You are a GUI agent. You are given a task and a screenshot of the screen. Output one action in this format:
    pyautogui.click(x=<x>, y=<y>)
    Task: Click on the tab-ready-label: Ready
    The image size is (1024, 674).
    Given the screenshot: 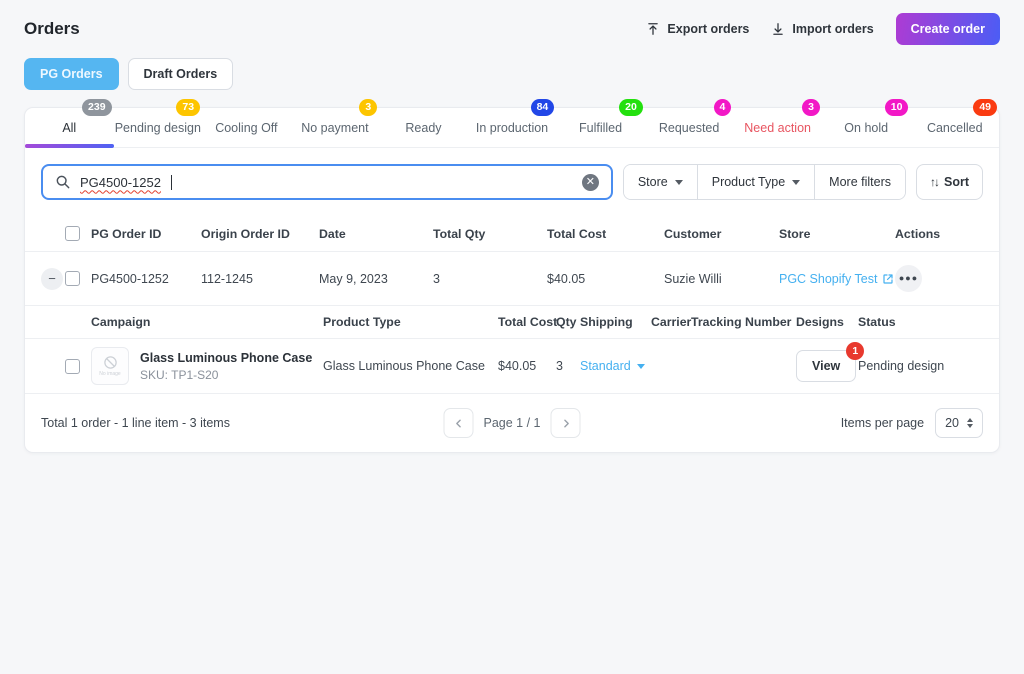 What is the action you would take?
    pyautogui.click(x=423, y=128)
    